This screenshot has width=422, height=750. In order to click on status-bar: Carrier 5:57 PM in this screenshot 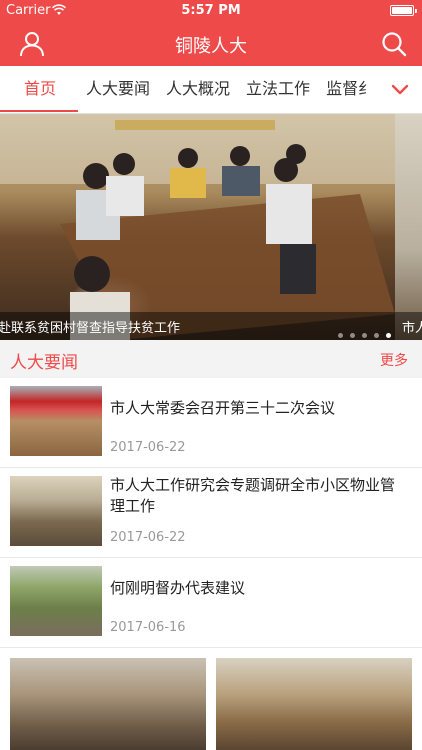, I will do `click(211, 11)`.